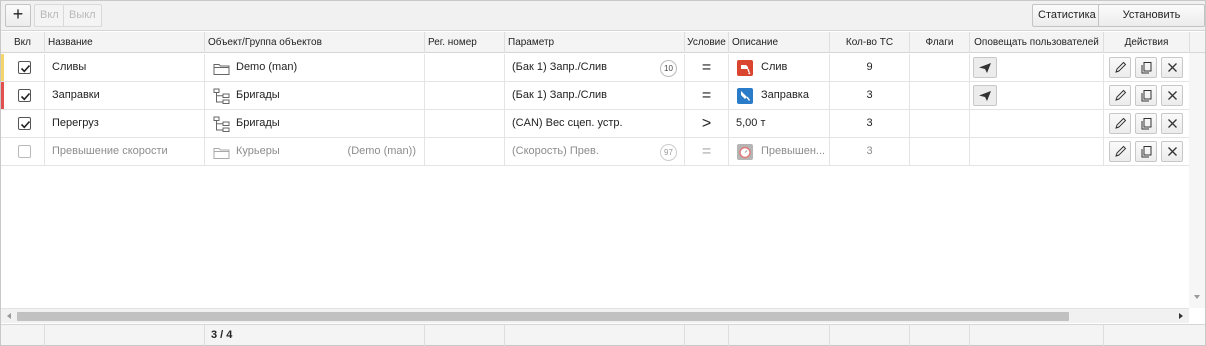 Image resolution: width=1206 pixels, height=346 pixels. I want to click on cell-description: 5,00 т, so click(779, 123).